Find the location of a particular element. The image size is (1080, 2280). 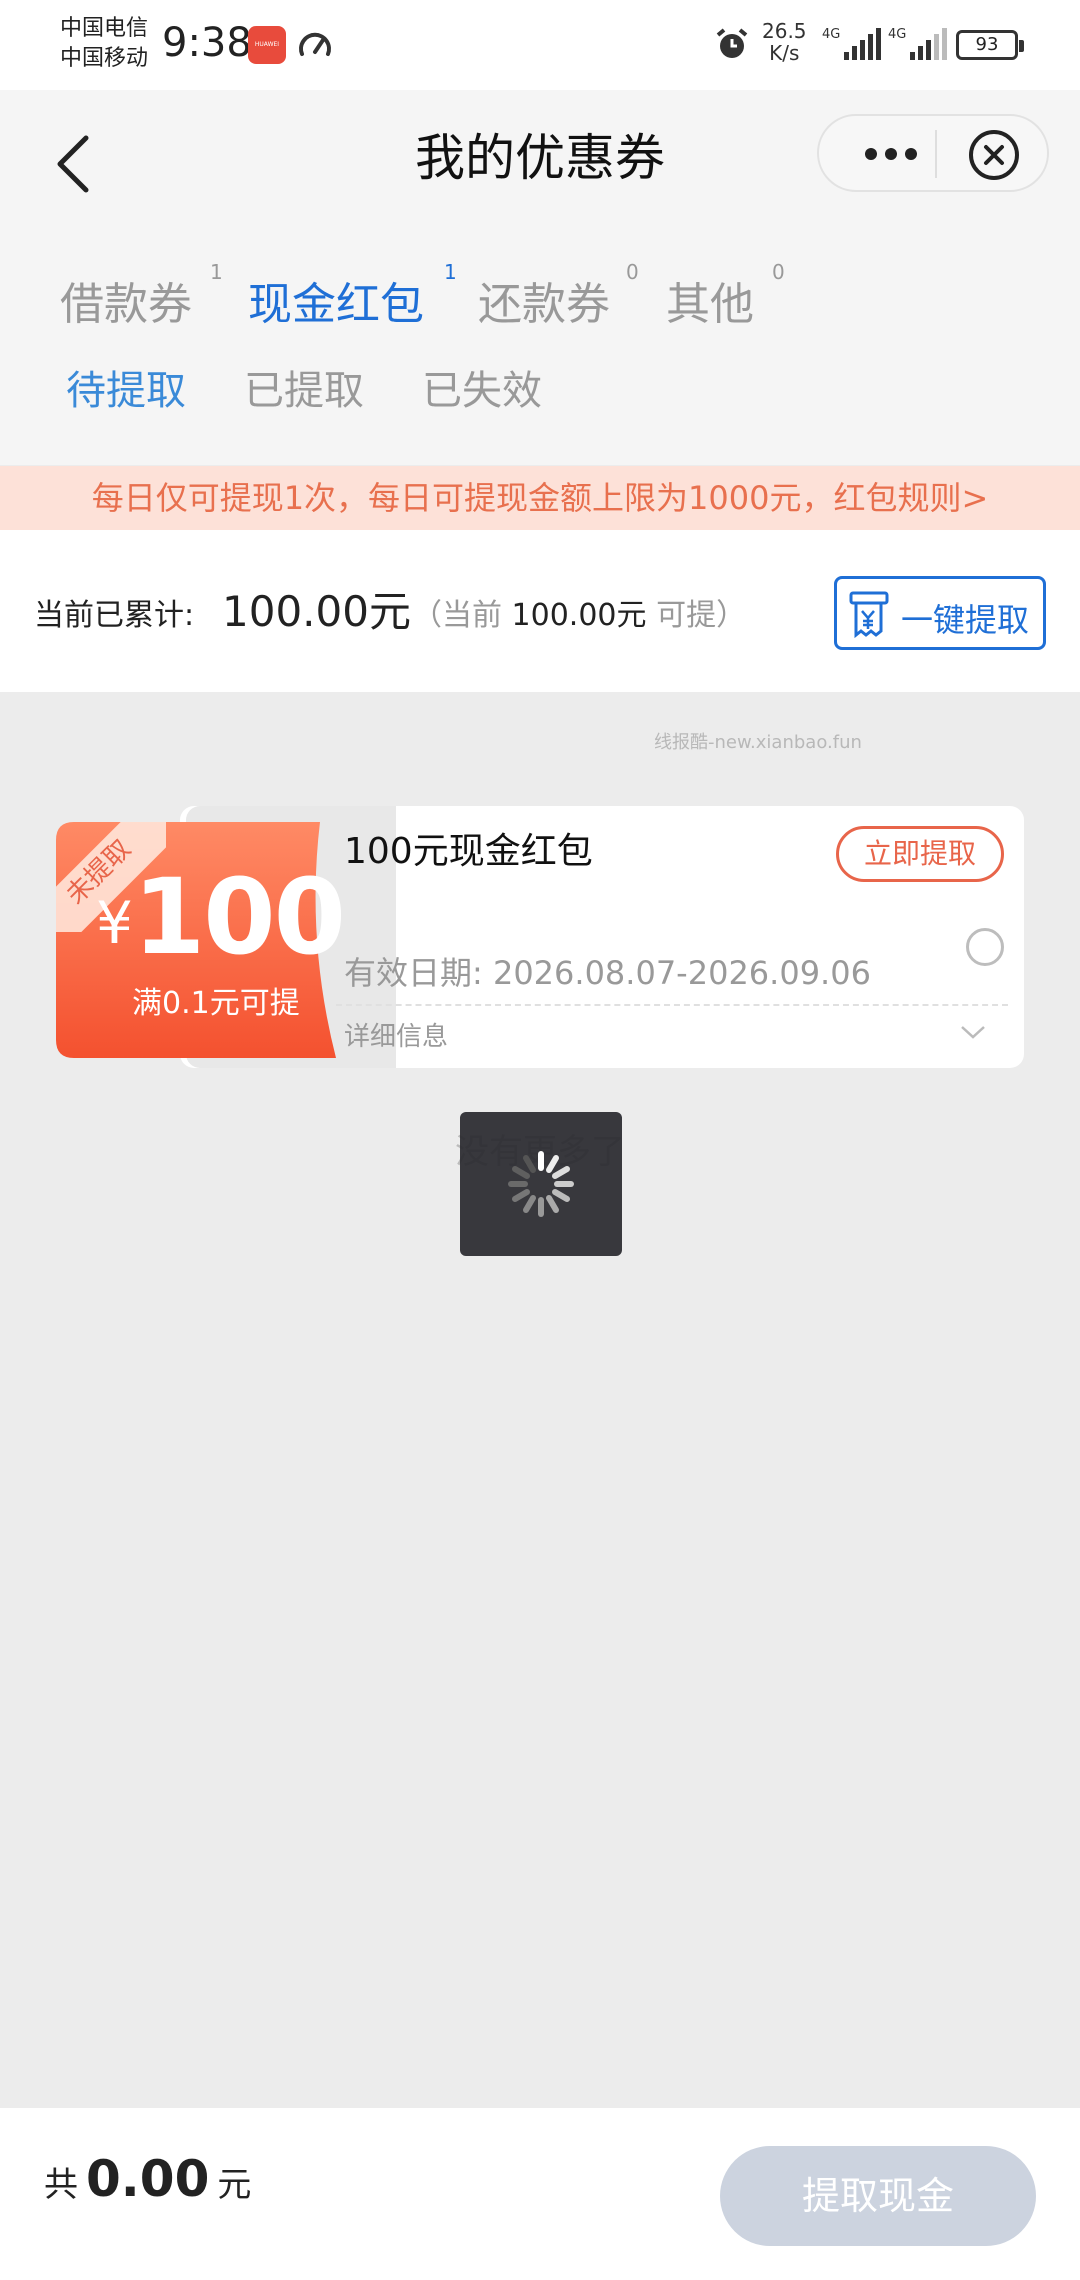

subtab-withdrawn: 已提取 is located at coordinates (304, 387).